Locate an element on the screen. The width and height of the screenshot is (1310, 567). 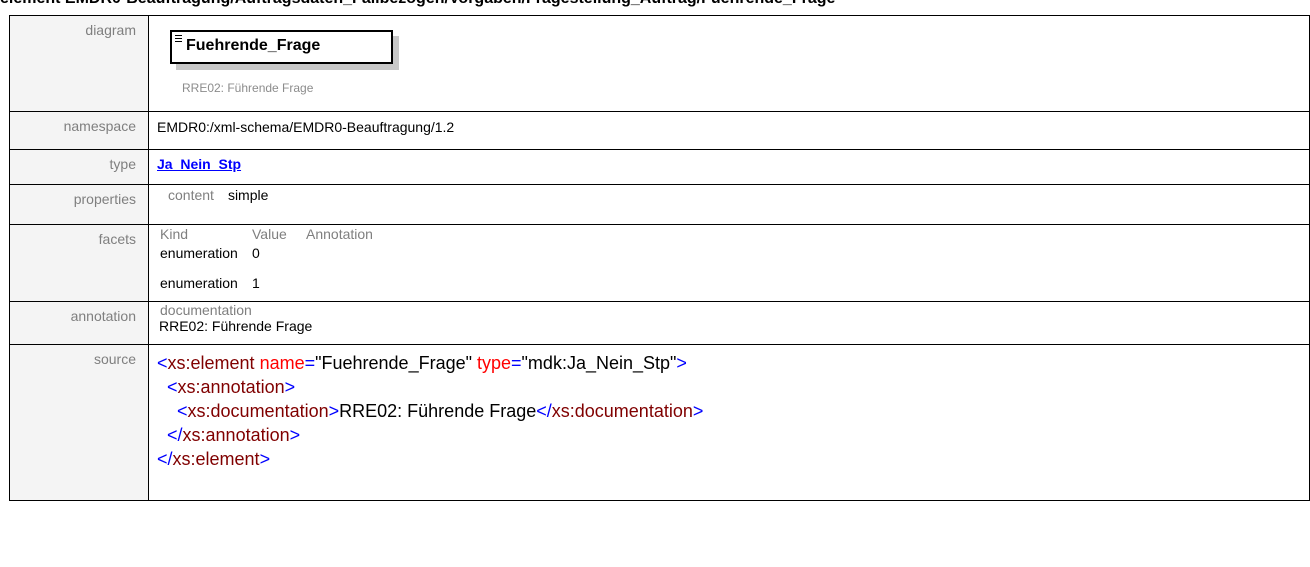
source-line-5: </xs:element> is located at coordinates (214, 459).